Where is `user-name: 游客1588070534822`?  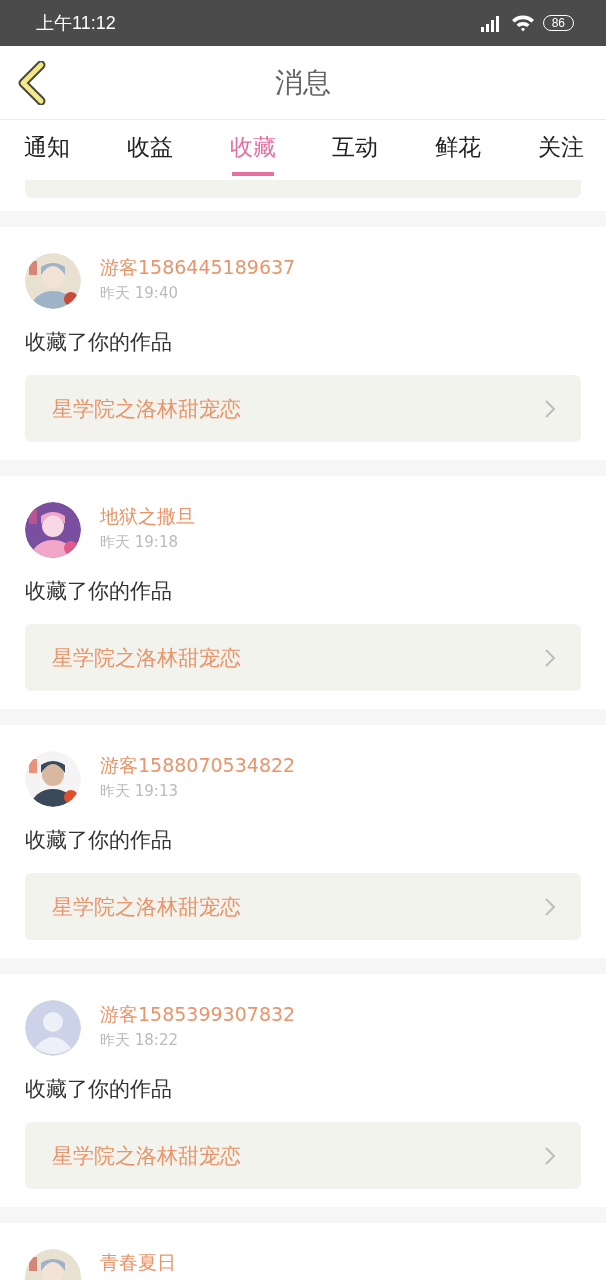
user-name: 游客1588070534822 is located at coordinates (198, 765).